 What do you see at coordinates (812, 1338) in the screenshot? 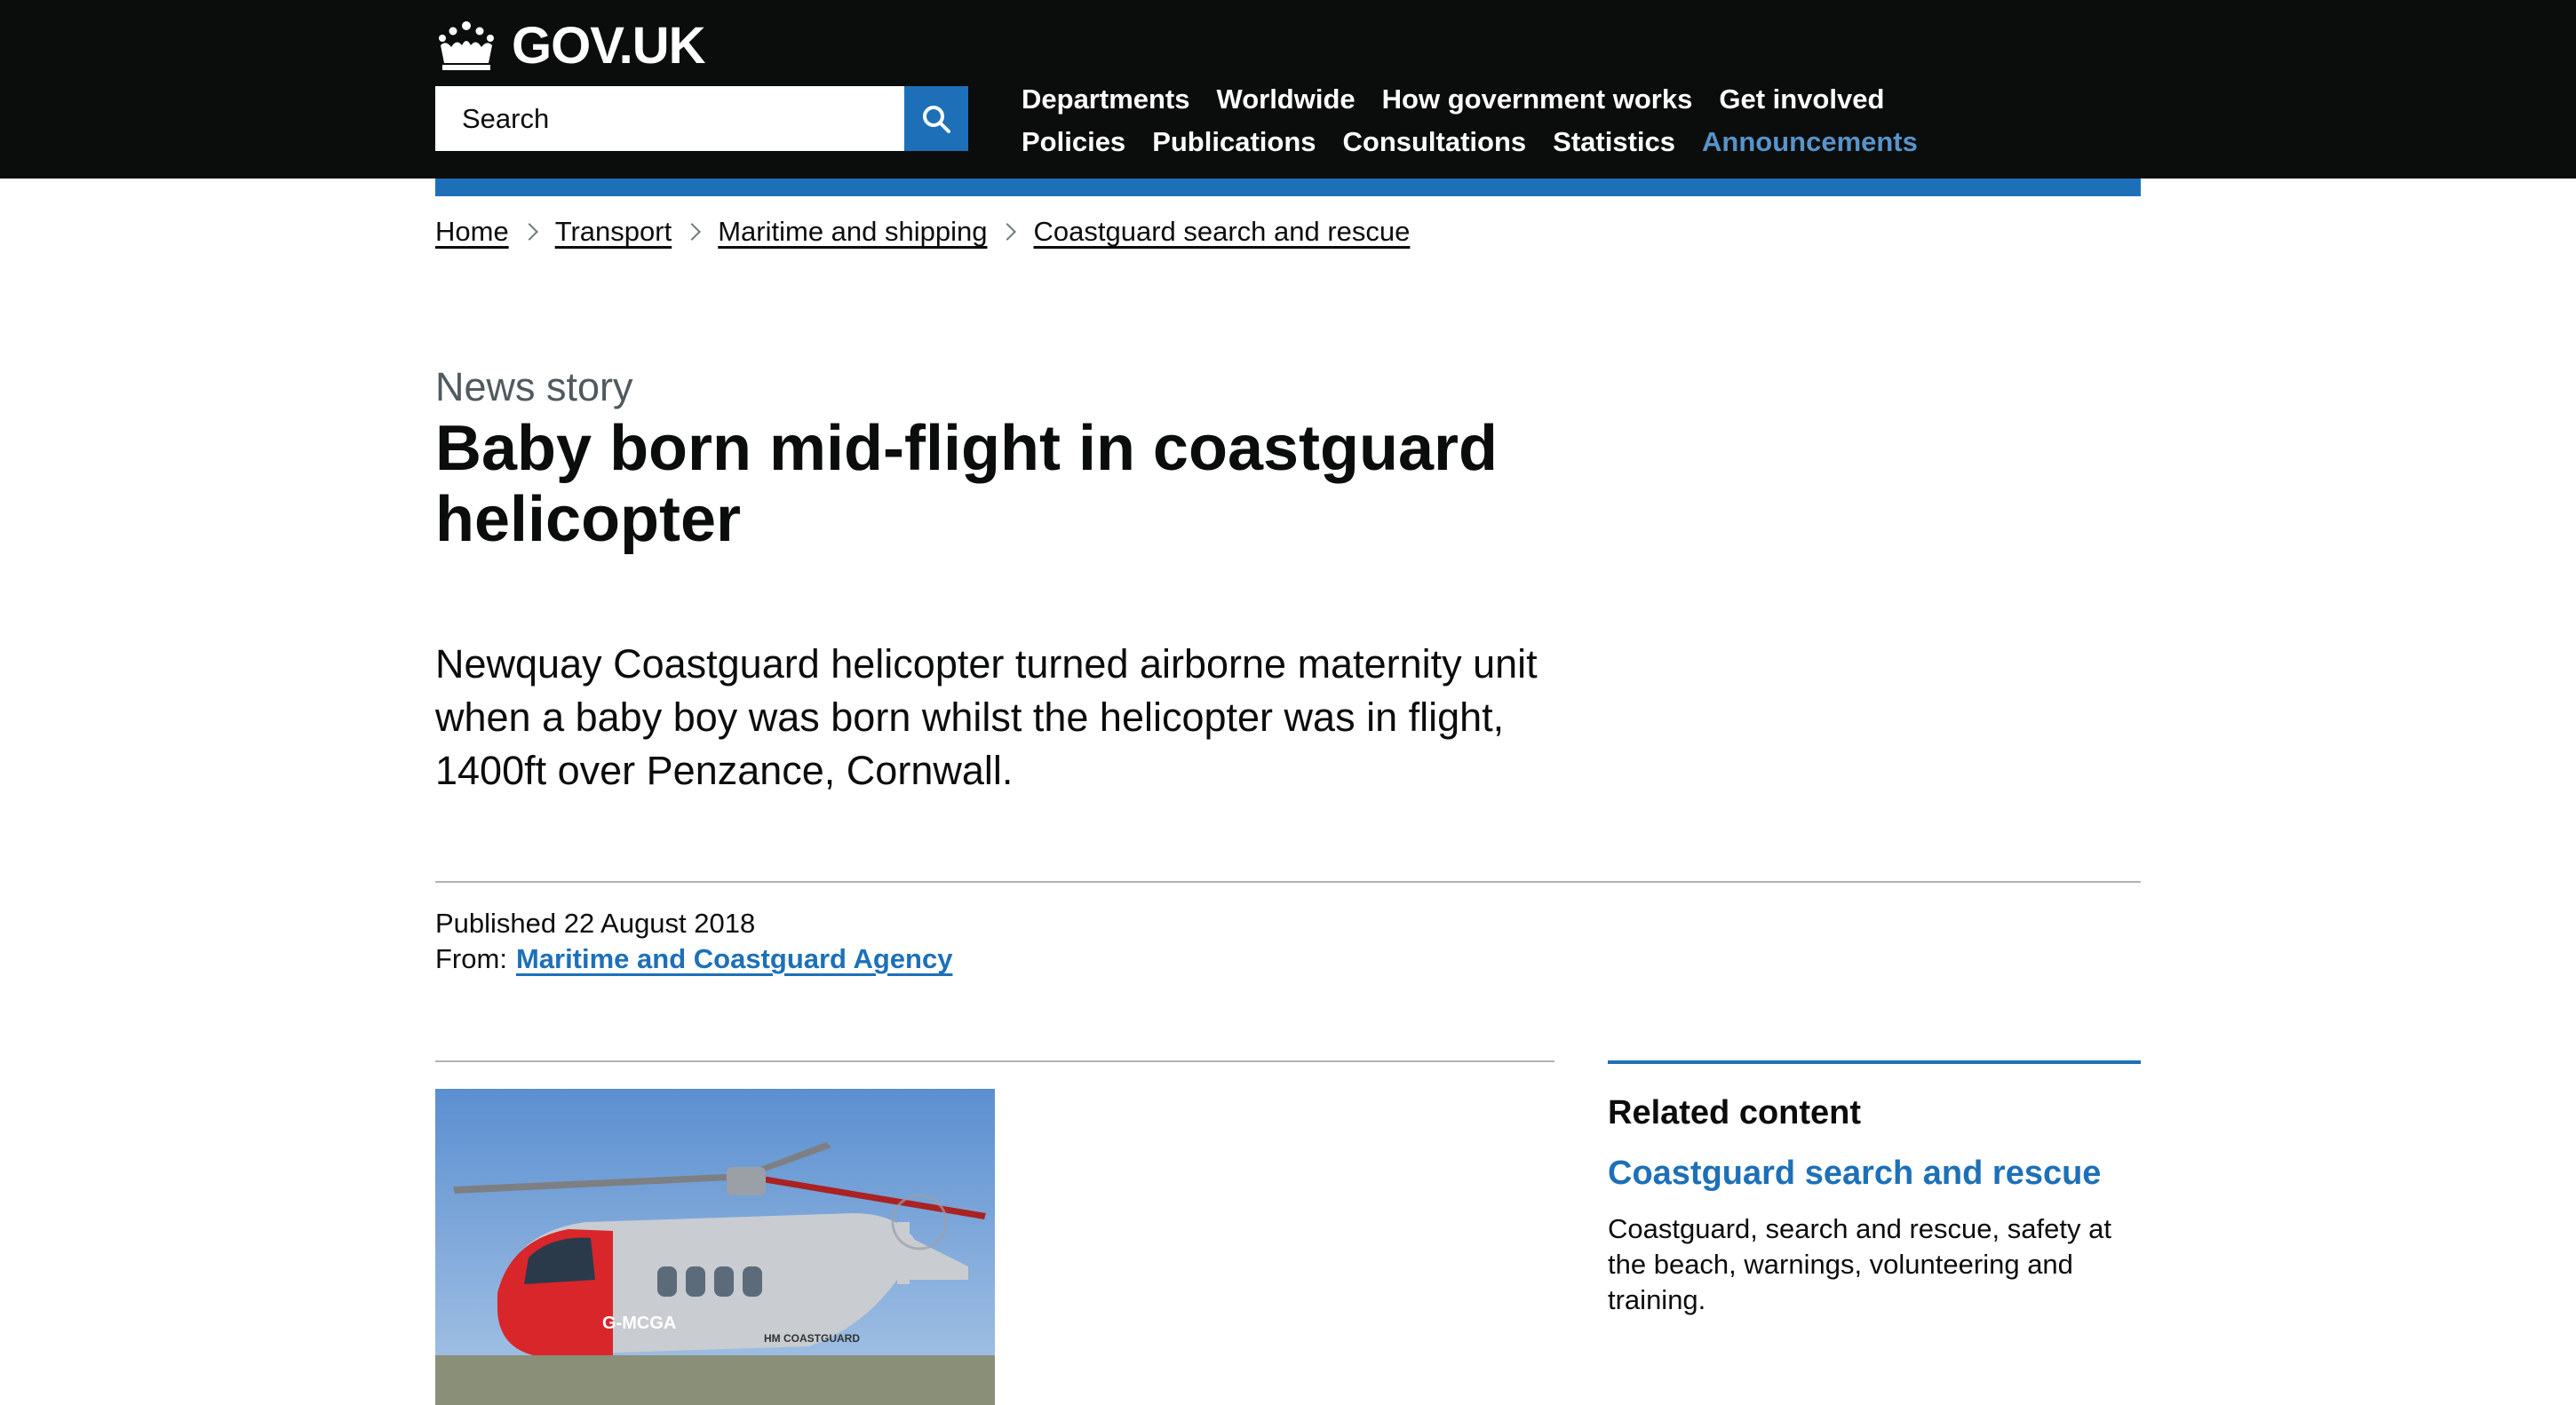
I see `photo-coastguard-text: HM COASTGUARD` at bounding box center [812, 1338].